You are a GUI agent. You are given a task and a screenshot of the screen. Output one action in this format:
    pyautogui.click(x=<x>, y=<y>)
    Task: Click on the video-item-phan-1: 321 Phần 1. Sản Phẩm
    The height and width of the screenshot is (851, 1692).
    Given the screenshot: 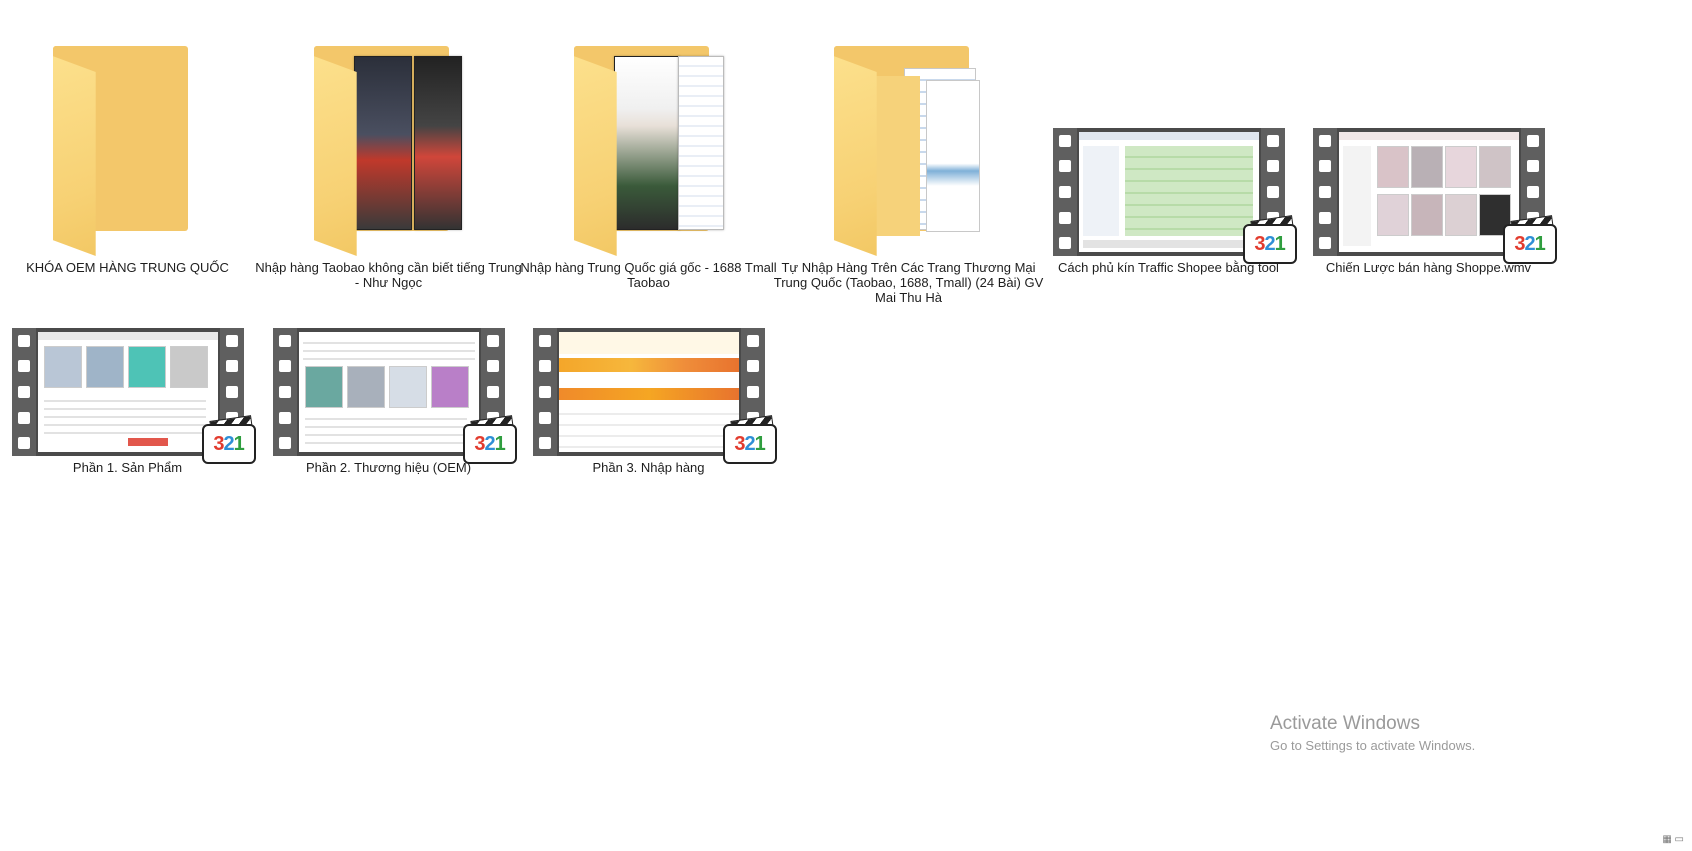 What is the action you would take?
    pyautogui.click(x=134, y=380)
    